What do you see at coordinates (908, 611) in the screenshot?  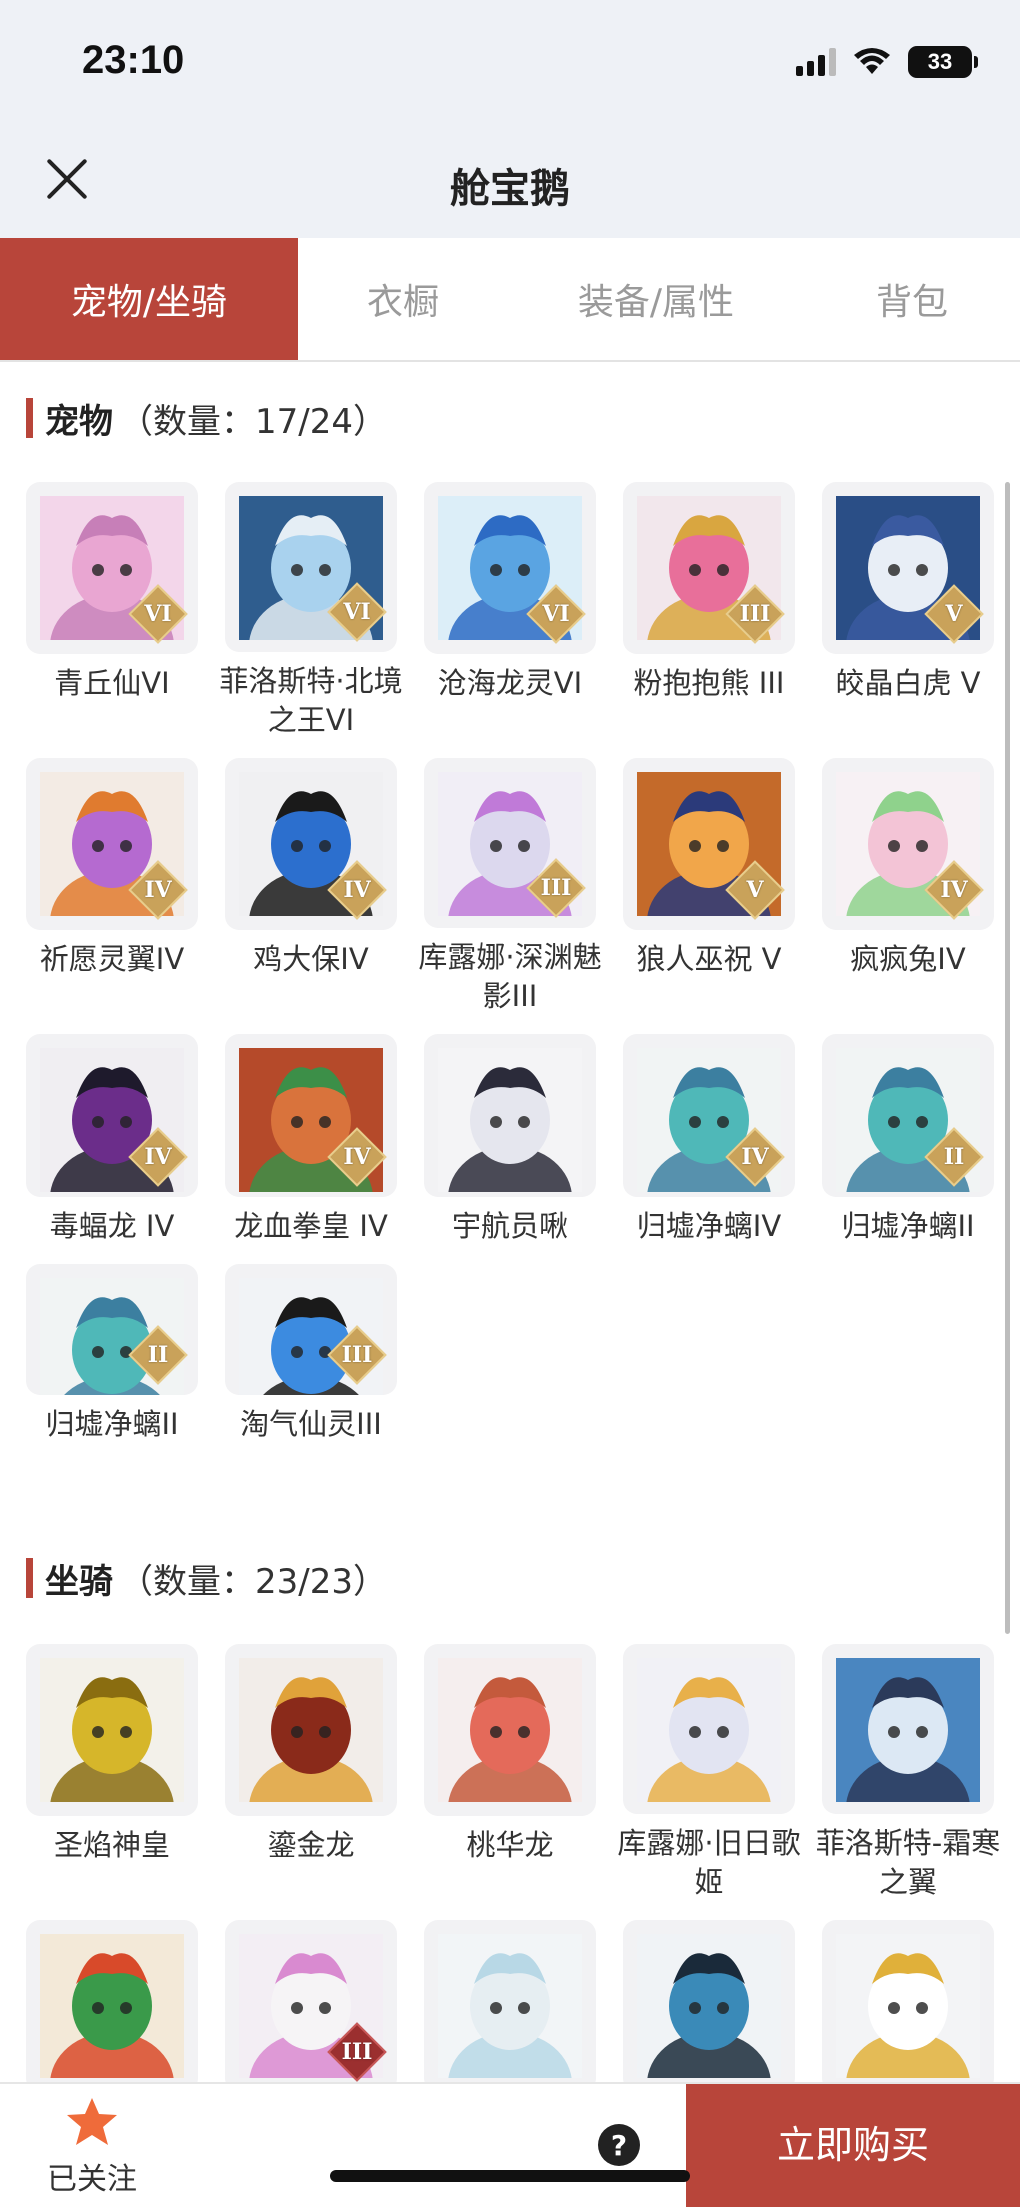 I see `pet-item: V 皎晶白虎 V` at bounding box center [908, 611].